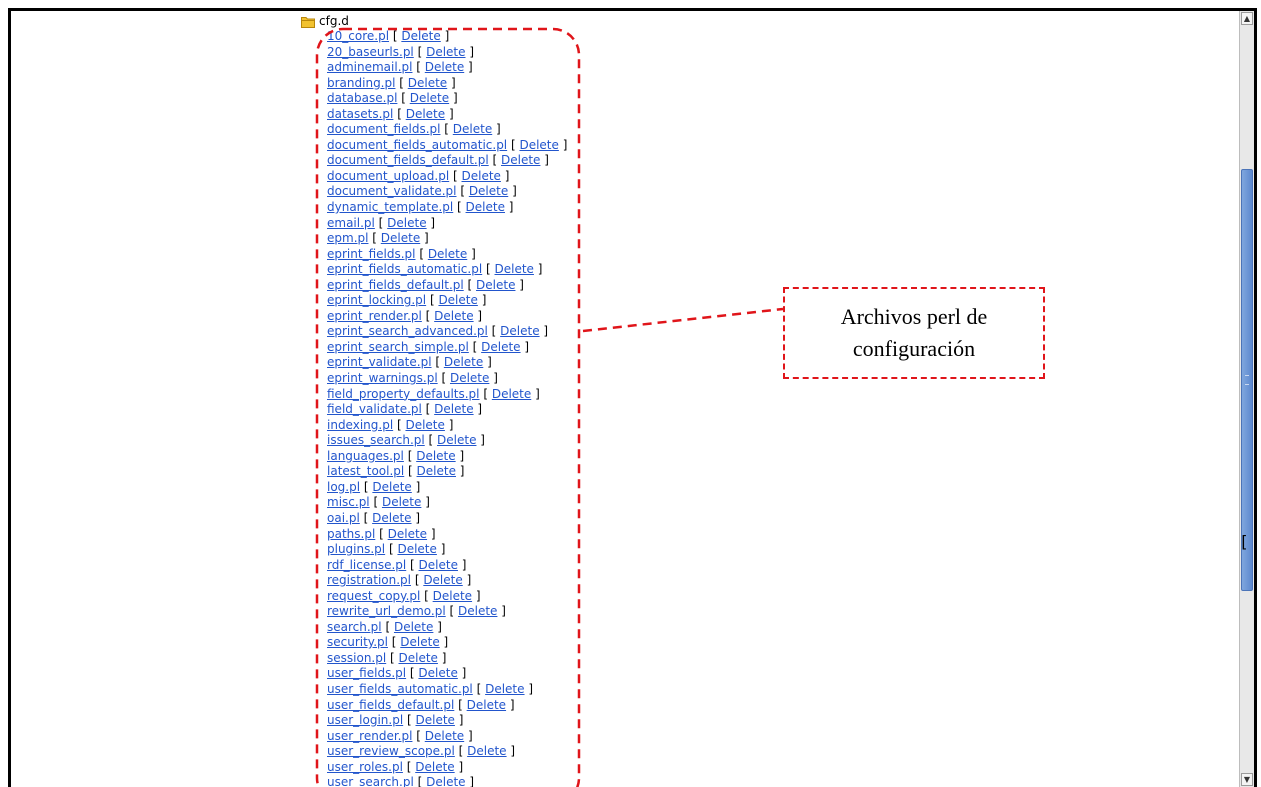 This screenshot has width=1261, height=787. Describe the element at coordinates (373, 596) in the screenshot. I see `file-link: request_copy.pl` at that location.